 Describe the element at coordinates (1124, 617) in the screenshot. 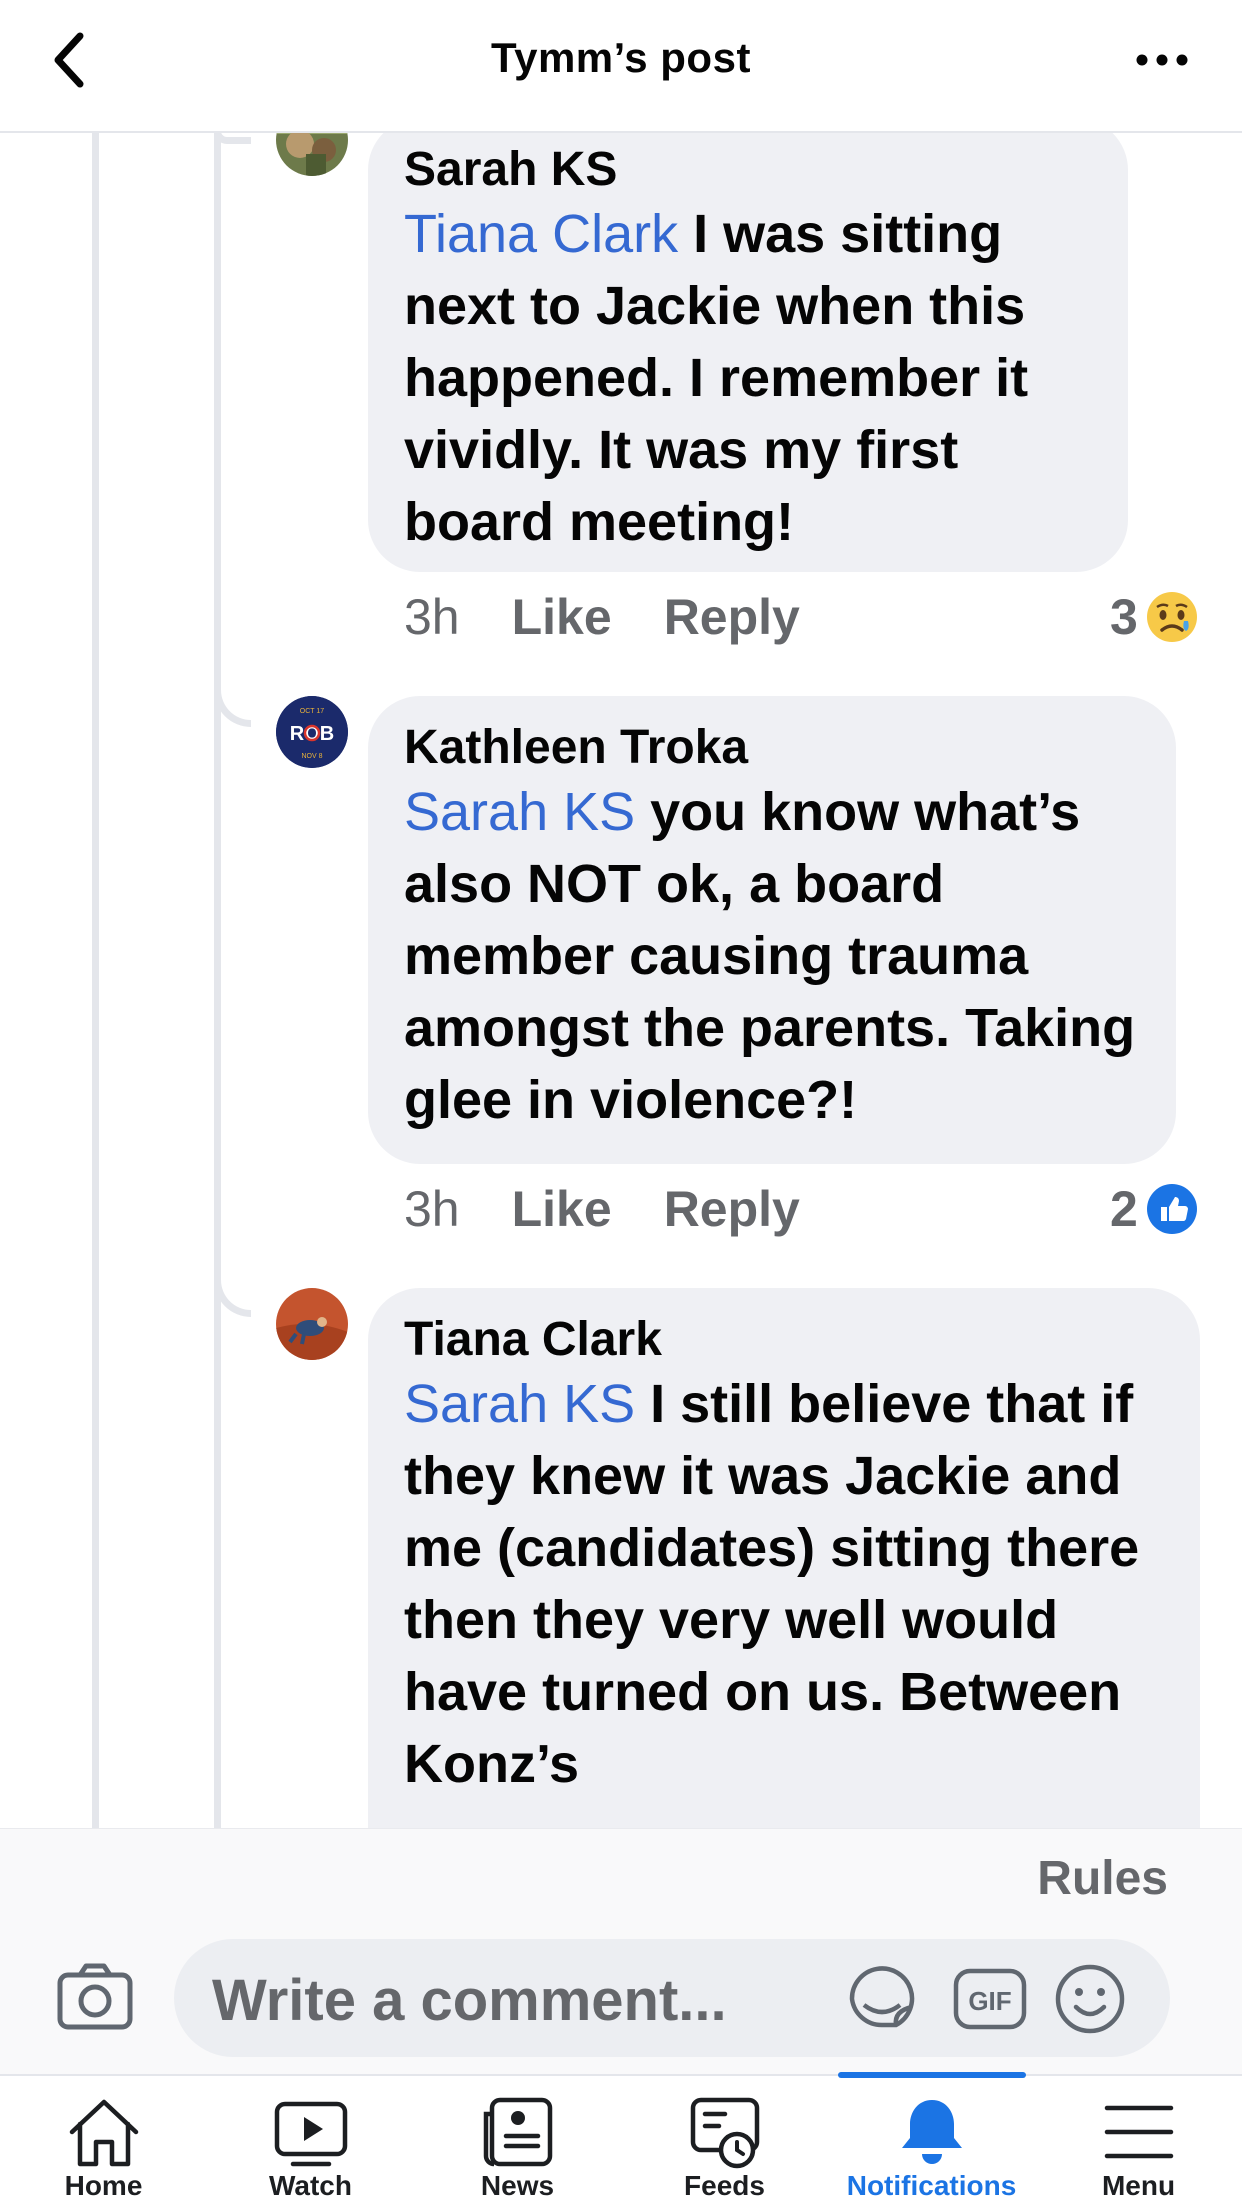

I see `reaction-count: 3` at that location.